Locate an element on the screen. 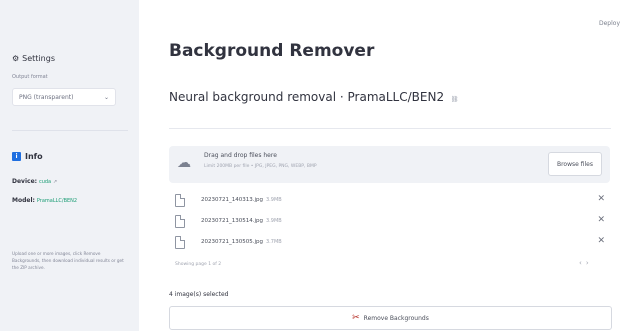 The image size is (628, 331). device-value: cuda is located at coordinates (45, 182).